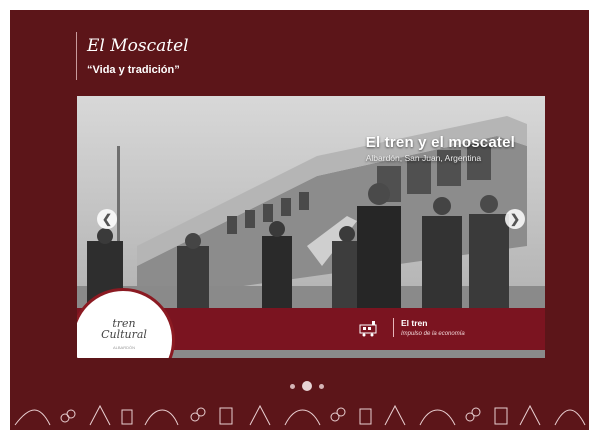 The height and width of the screenshot is (433, 599). Describe the element at coordinates (429, 327) in the screenshot. I see `slide-info: El tren Impulso de la economía` at that location.